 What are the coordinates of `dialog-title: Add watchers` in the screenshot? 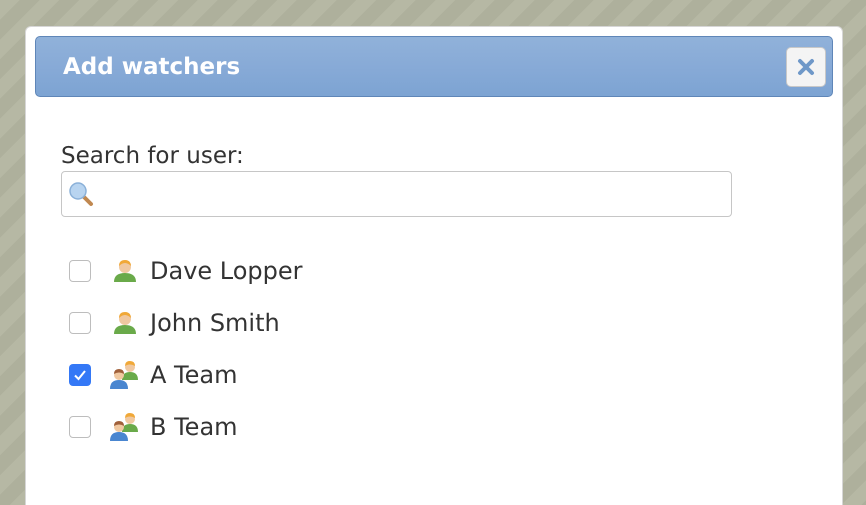 It's located at (151, 67).